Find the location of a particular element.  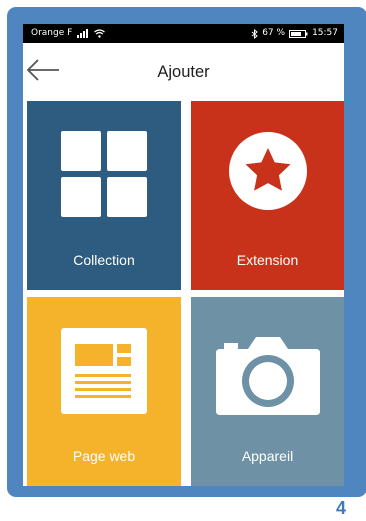

app-bar: Ajouter is located at coordinates (183, 72).